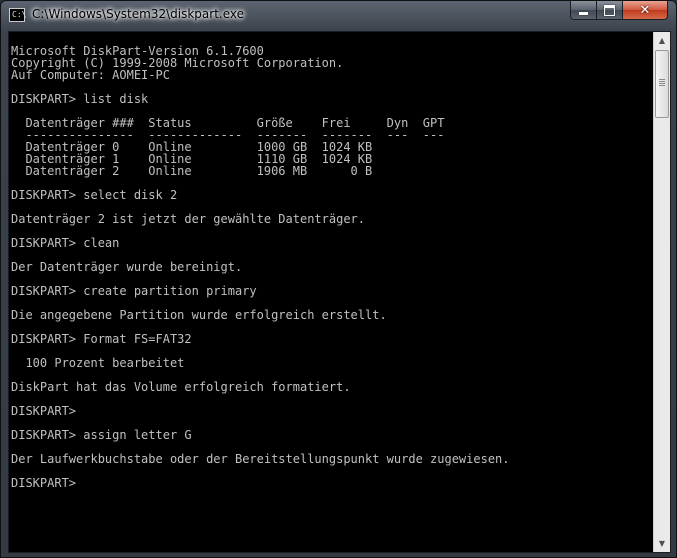 The height and width of the screenshot is (558, 677). I want to click on minimize-icon, so click(583, 13).